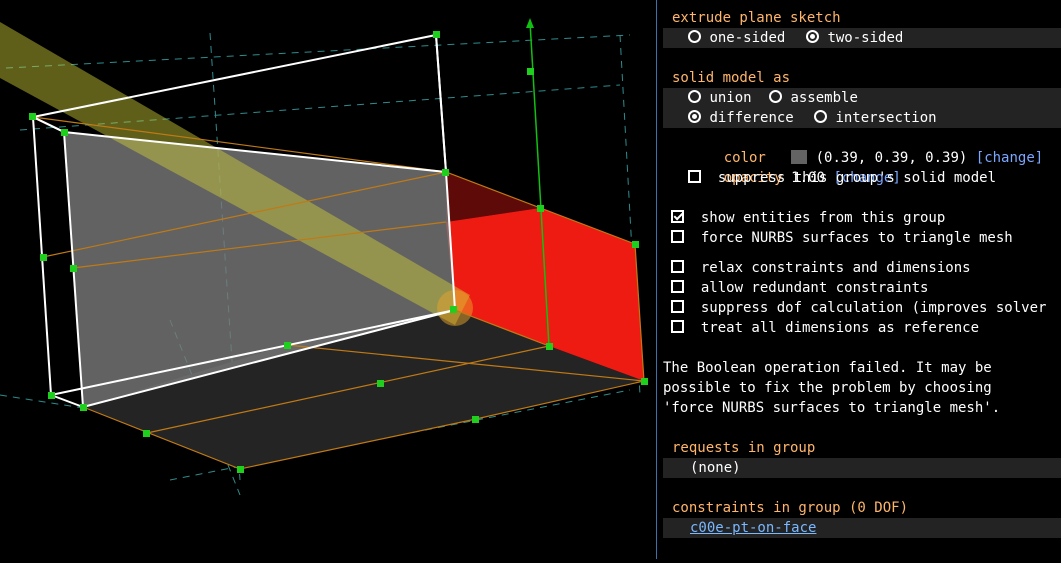 The image size is (1061, 563). Describe the element at coordinates (840, 328) in the screenshot. I see `checkbox-label: treat all dimensions as reference` at that location.